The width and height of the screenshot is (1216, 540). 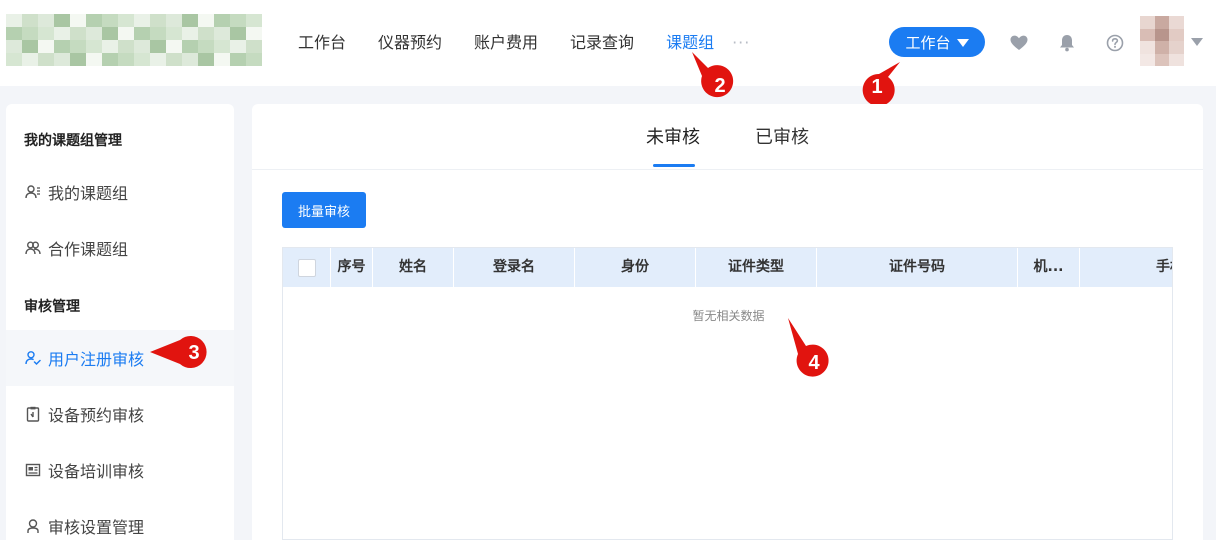 What do you see at coordinates (808, 347) in the screenshot?
I see `annotation-marker-4: 4` at bounding box center [808, 347].